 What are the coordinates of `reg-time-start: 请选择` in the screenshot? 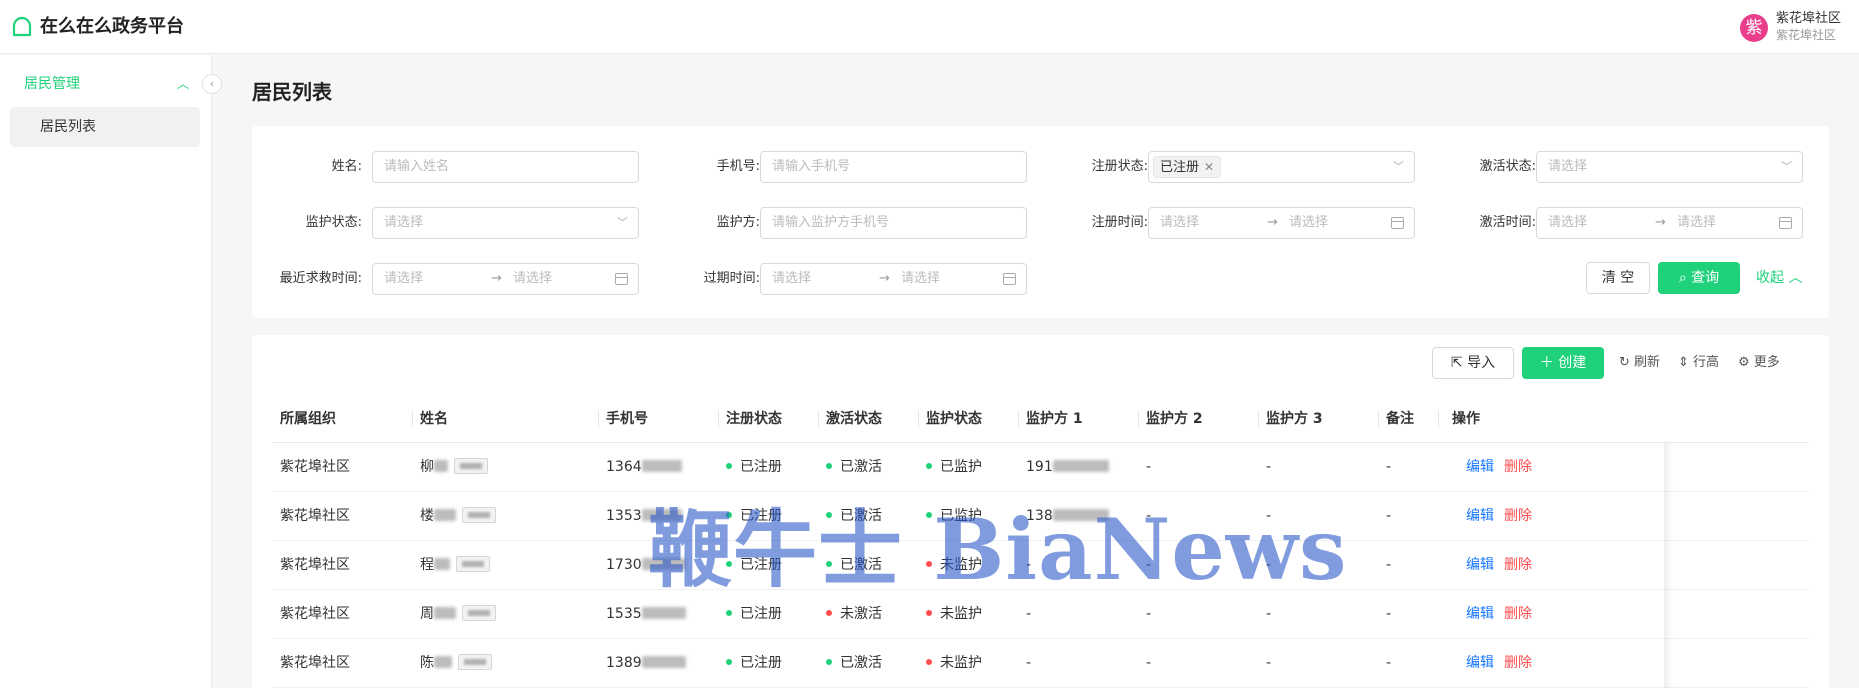 It's located at (1179, 223).